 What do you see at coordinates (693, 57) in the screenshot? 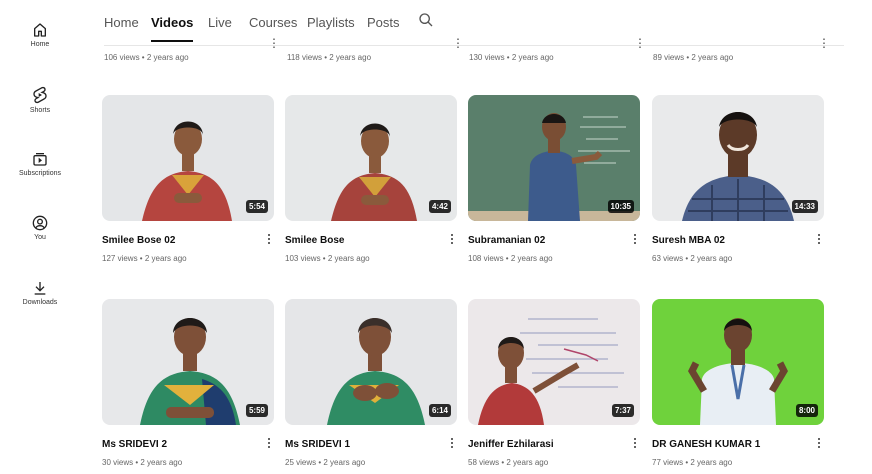
I see `video-meta: 89 views • 2 years ago` at bounding box center [693, 57].